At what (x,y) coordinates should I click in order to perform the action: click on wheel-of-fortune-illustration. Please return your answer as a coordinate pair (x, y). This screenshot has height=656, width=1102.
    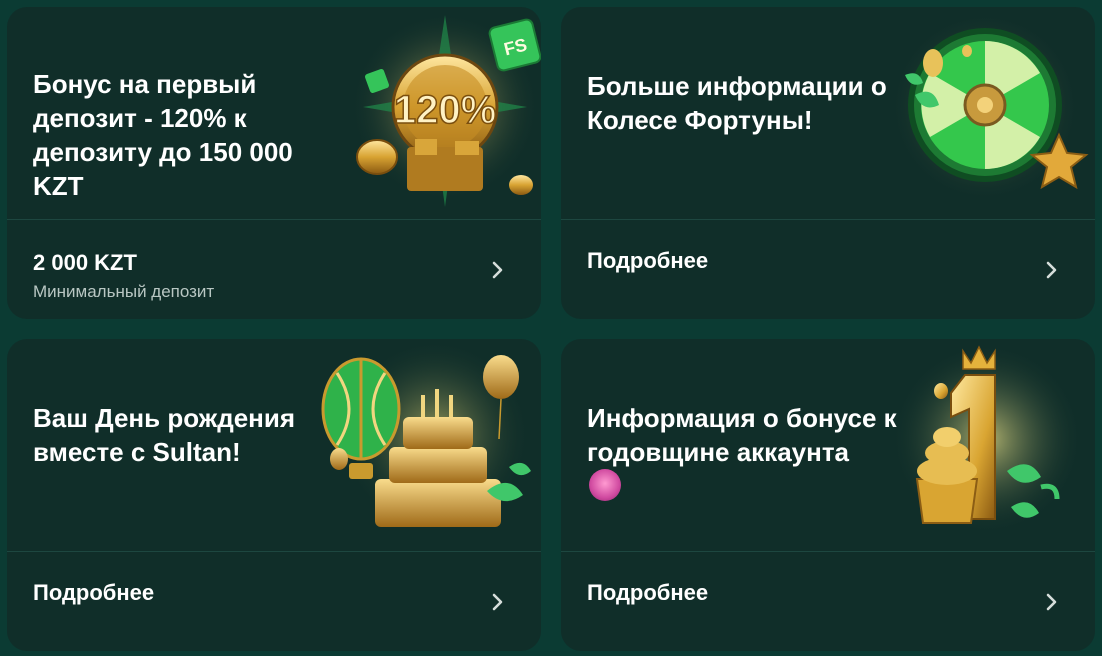
    Looking at the image, I should click on (988, 113).